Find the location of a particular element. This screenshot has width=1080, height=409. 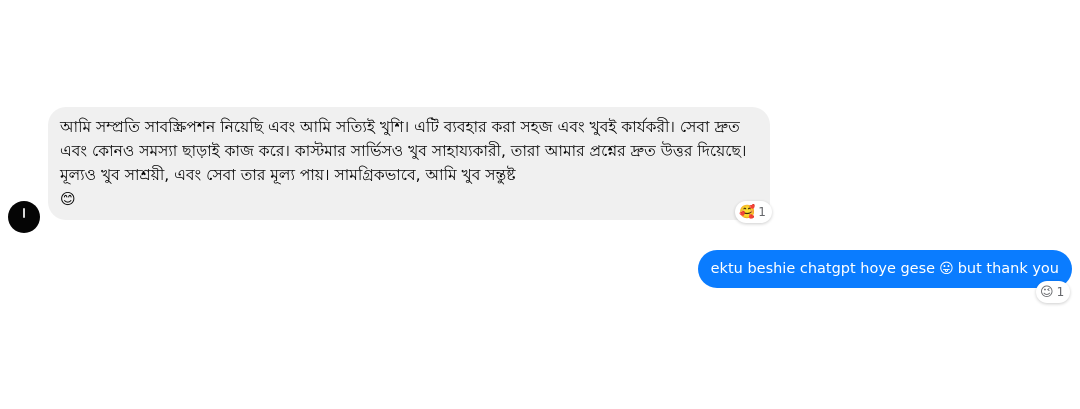

sender-avatar is located at coordinates (24, 217).